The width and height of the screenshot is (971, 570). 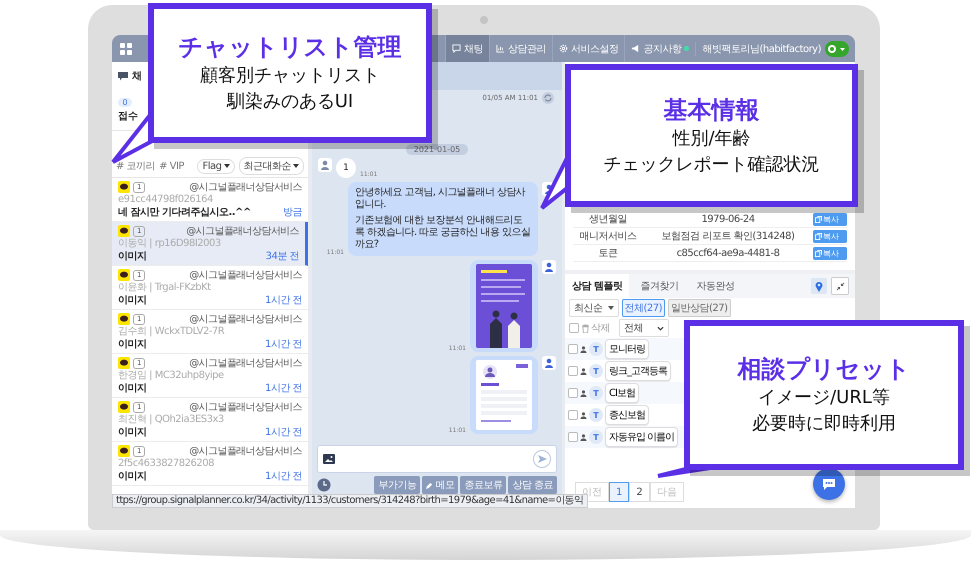 What do you see at coordinates (170, 244) in the screenshot?
I see `customer-id: 이동익 | rp16D98I2003` at bounding box center [170, 244].